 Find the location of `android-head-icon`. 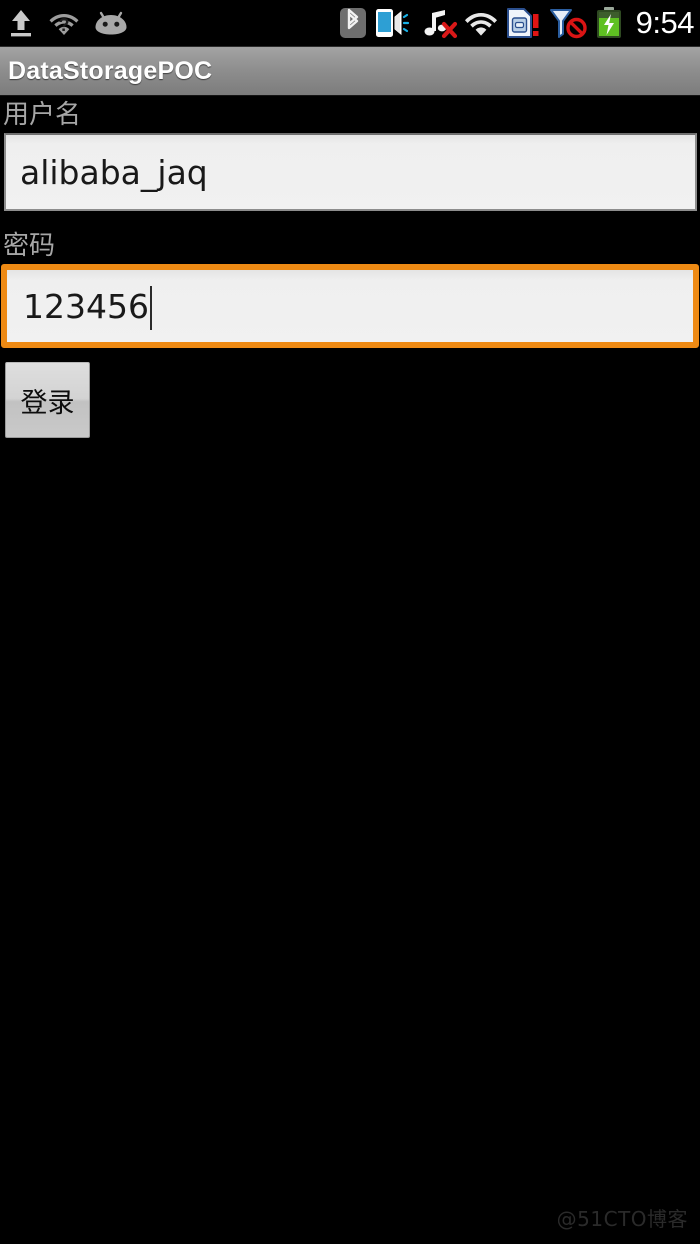

android-head-icon is located at coordinates (111, 23).